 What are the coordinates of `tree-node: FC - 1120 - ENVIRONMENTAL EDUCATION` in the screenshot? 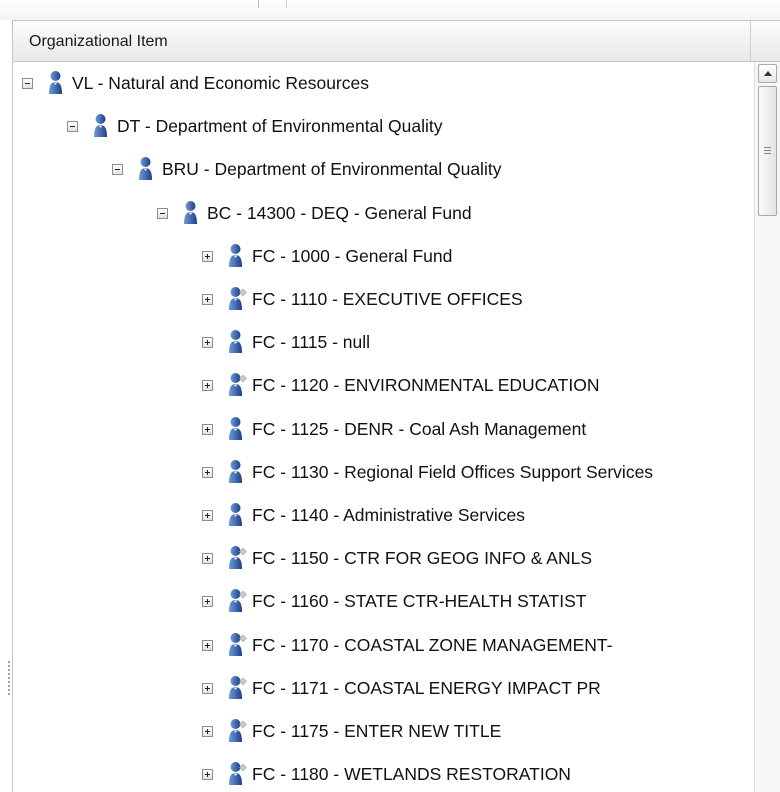 It's located at (383, 387).